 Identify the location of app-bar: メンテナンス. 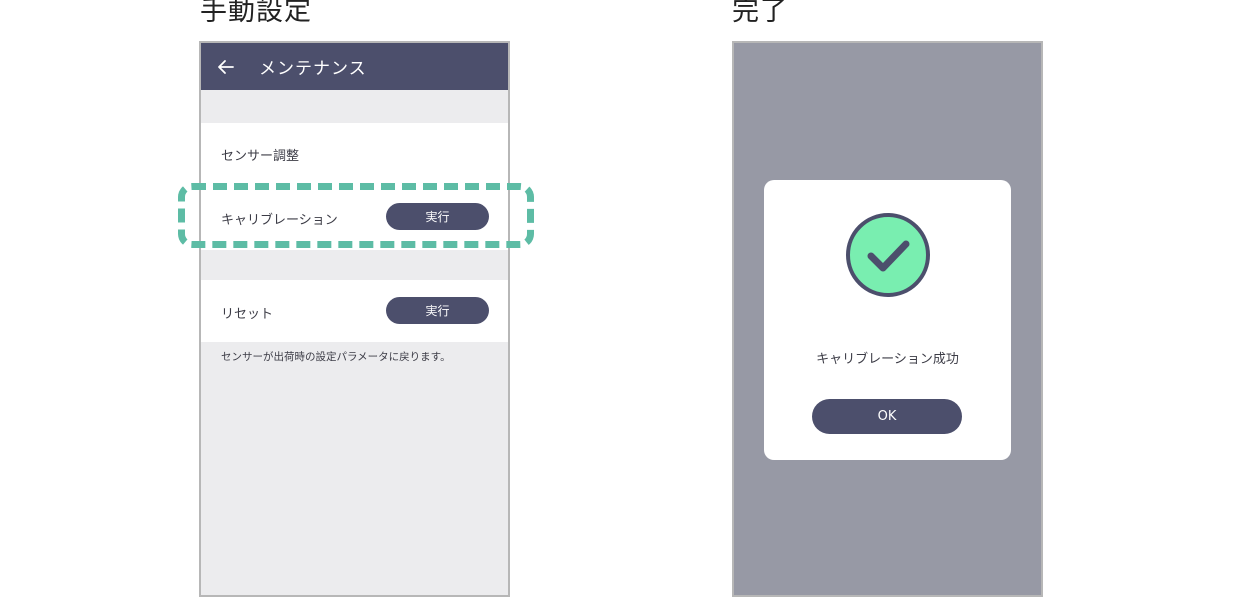
(354, 66).